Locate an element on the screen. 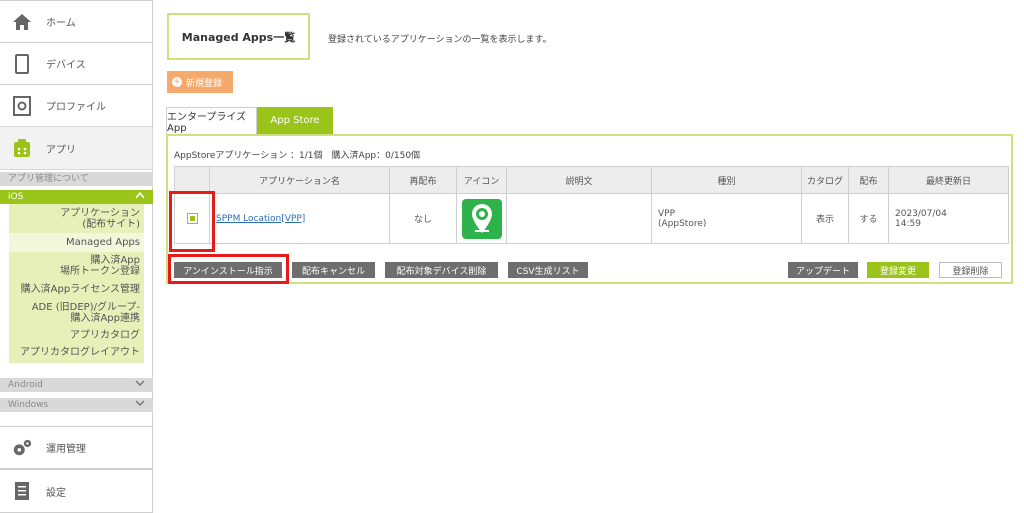  sub-item-managed-apps: Managed Apps is located at coordinates (76, 242).